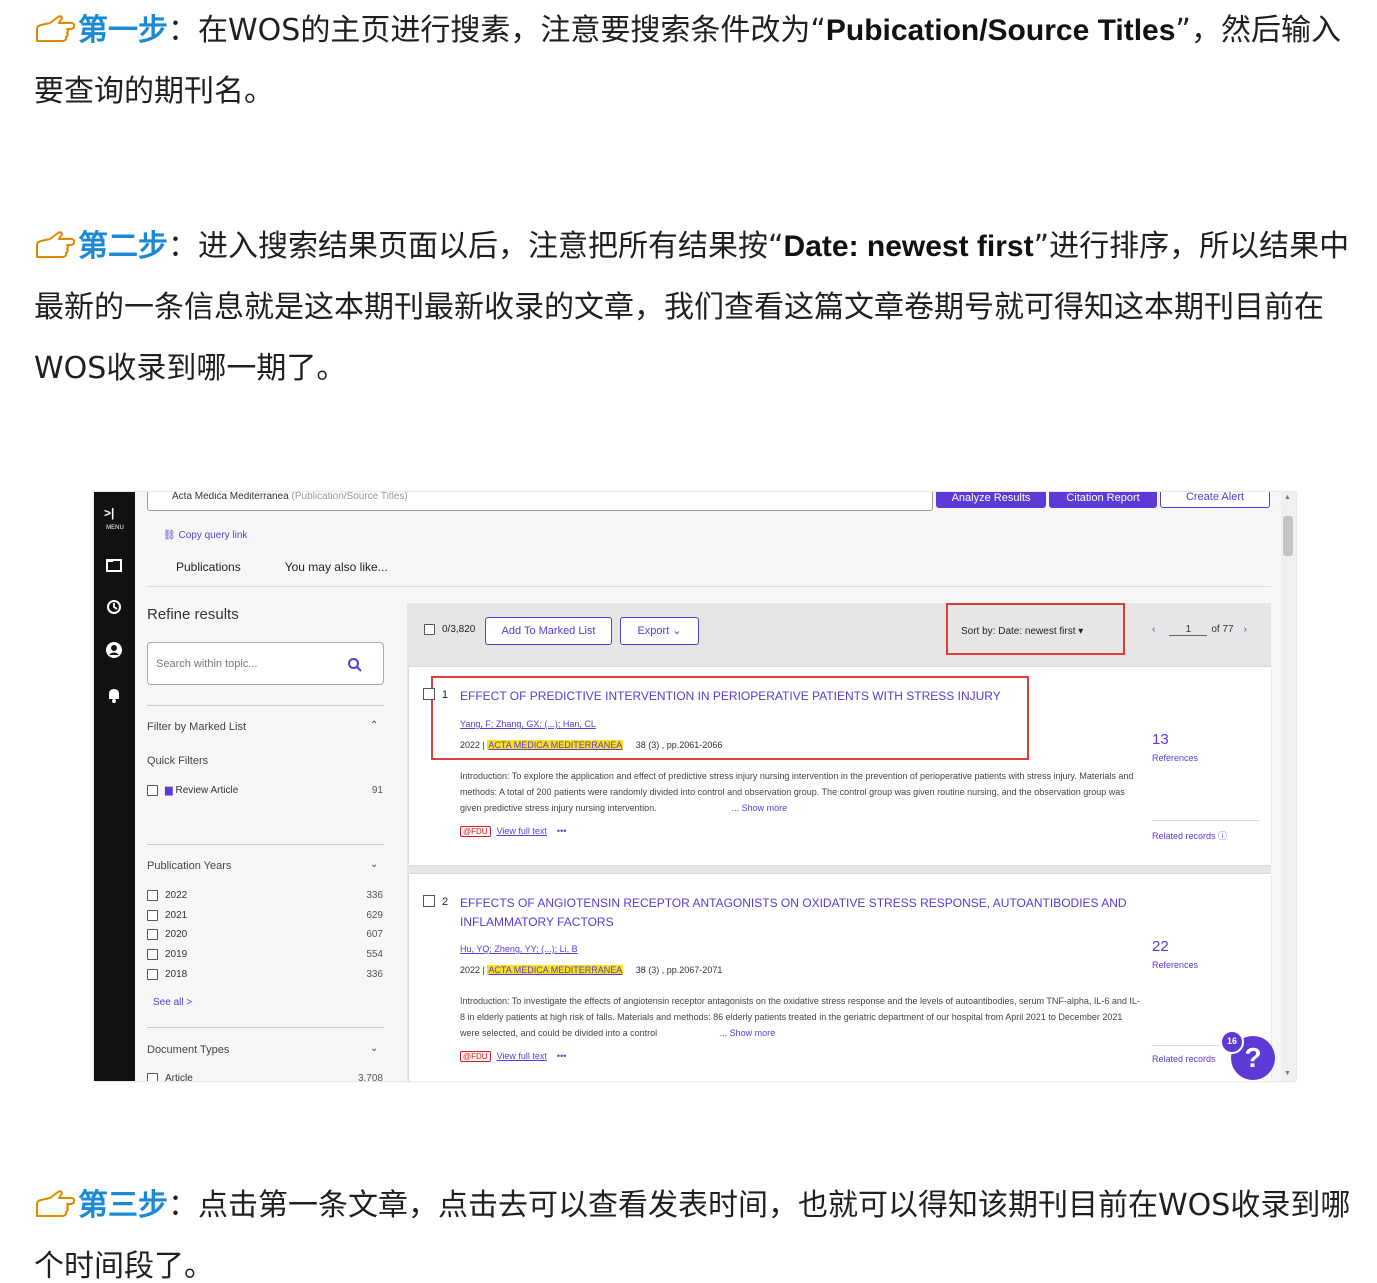  I want to click on references-label: References, so click(1175, 758).